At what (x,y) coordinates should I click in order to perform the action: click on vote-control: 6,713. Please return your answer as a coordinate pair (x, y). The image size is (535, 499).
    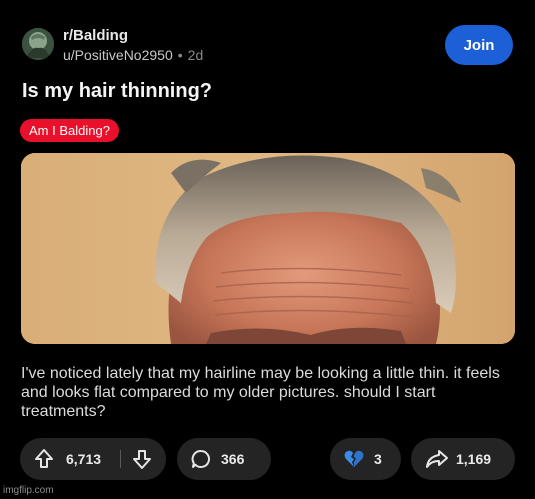
    Looking at the image, I should click on (93, 459).